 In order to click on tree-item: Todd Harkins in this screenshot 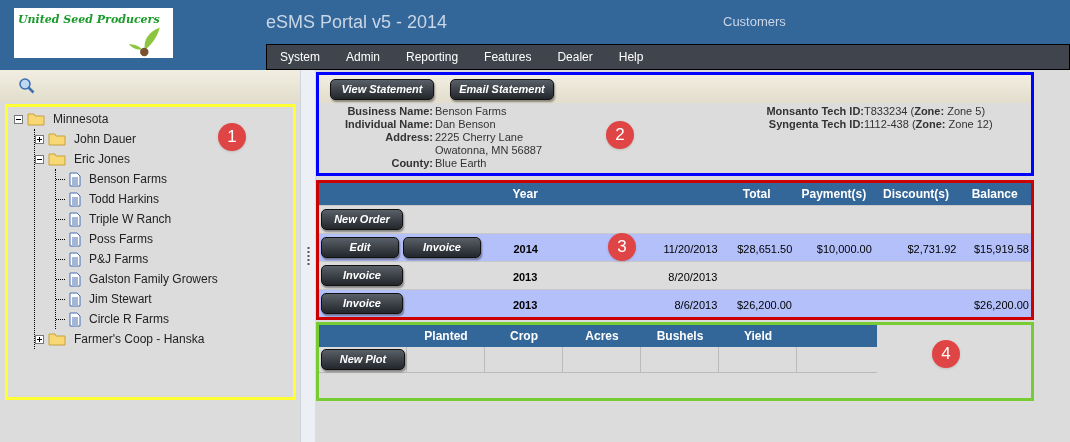, I will do `click(124, 199)`.